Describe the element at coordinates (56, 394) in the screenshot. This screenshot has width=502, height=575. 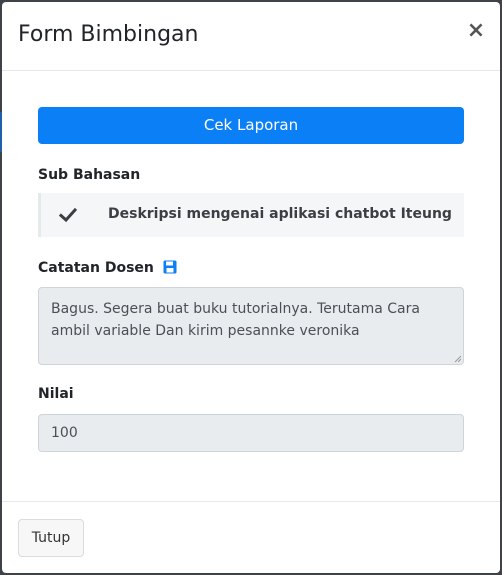
I see `nilai-label: Nilai` at that location.